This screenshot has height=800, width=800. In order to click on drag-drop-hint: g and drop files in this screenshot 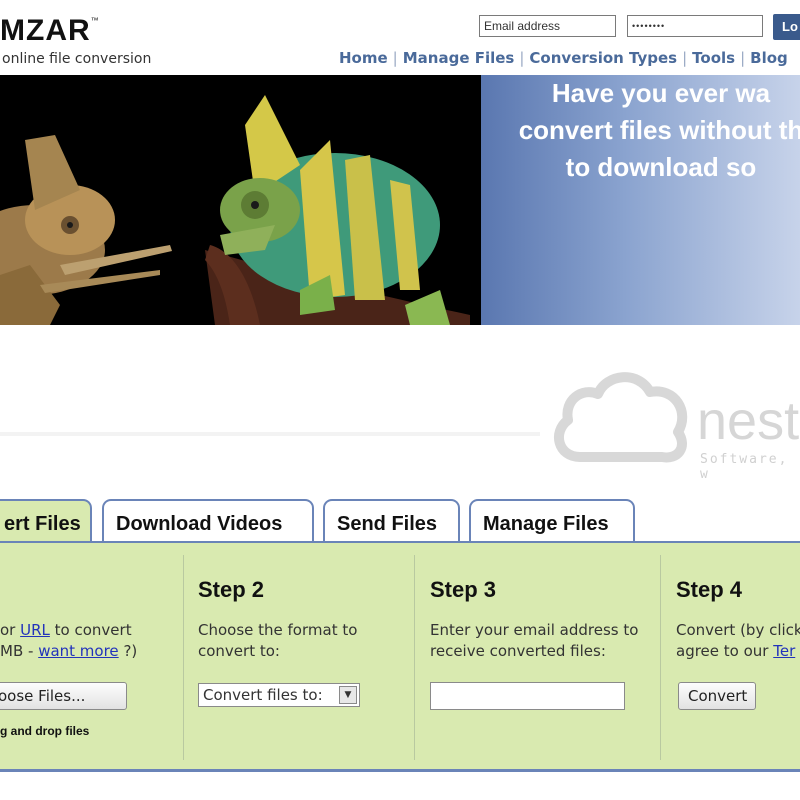, I will do `click(45, 731)`.